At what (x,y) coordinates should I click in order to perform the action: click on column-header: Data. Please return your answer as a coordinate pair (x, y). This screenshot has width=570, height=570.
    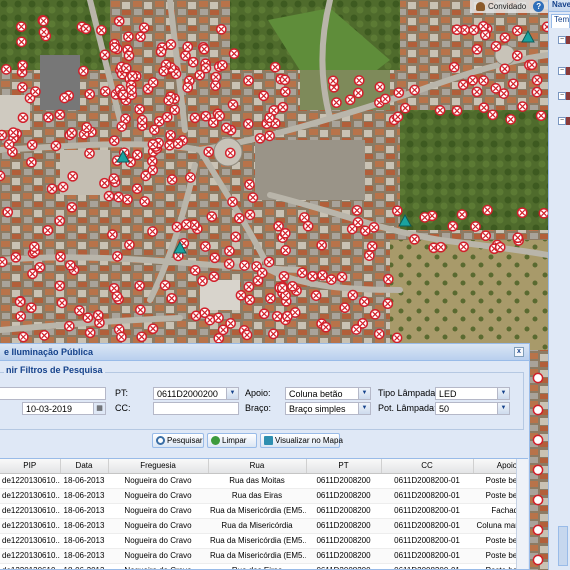
    Looking at the image, I should click on (84, 466).